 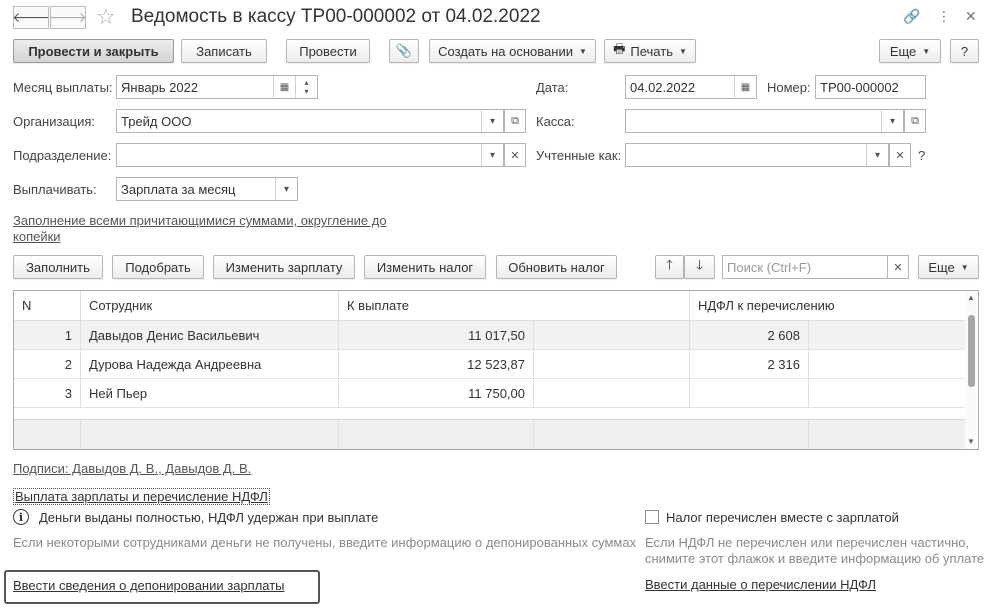 What do you see at coordinates (964, 51) in the screenshot?
I see `help-button: ?` at bounding box center [964, 51].